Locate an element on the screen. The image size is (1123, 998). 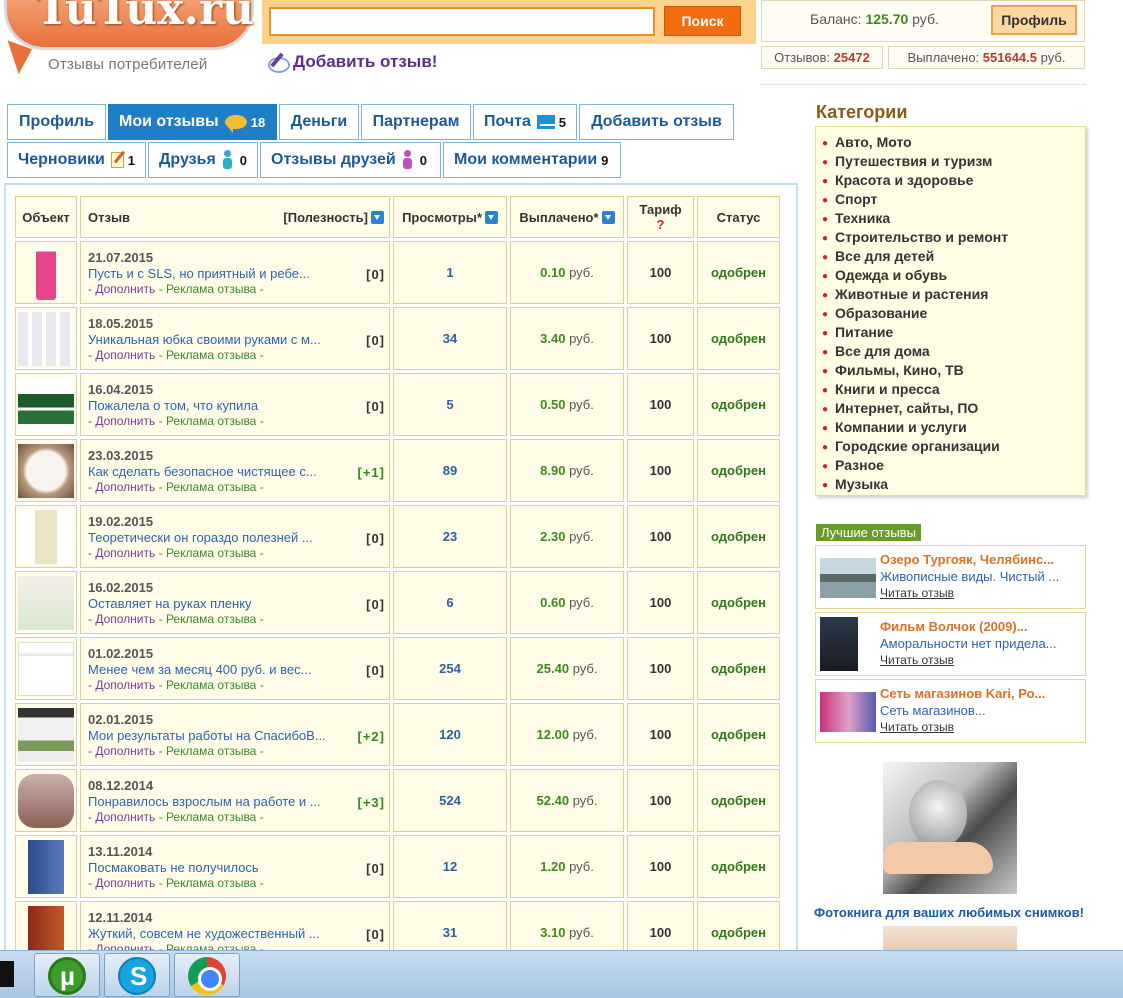
tab-add-review: Добавить отзыв is located at coordinates (656, 122).